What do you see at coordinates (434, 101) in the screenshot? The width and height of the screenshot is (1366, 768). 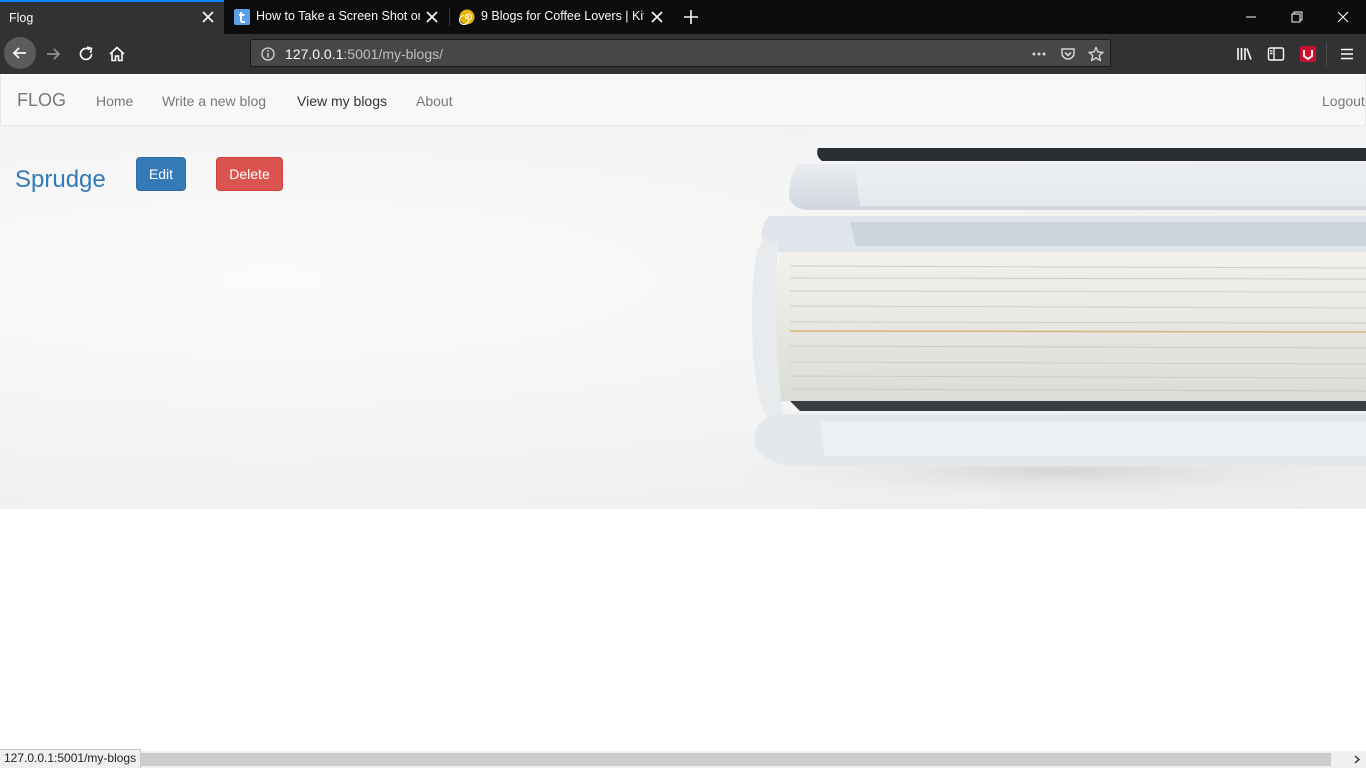 I see `nav-about-link: About` at bounding box center [434, 101].